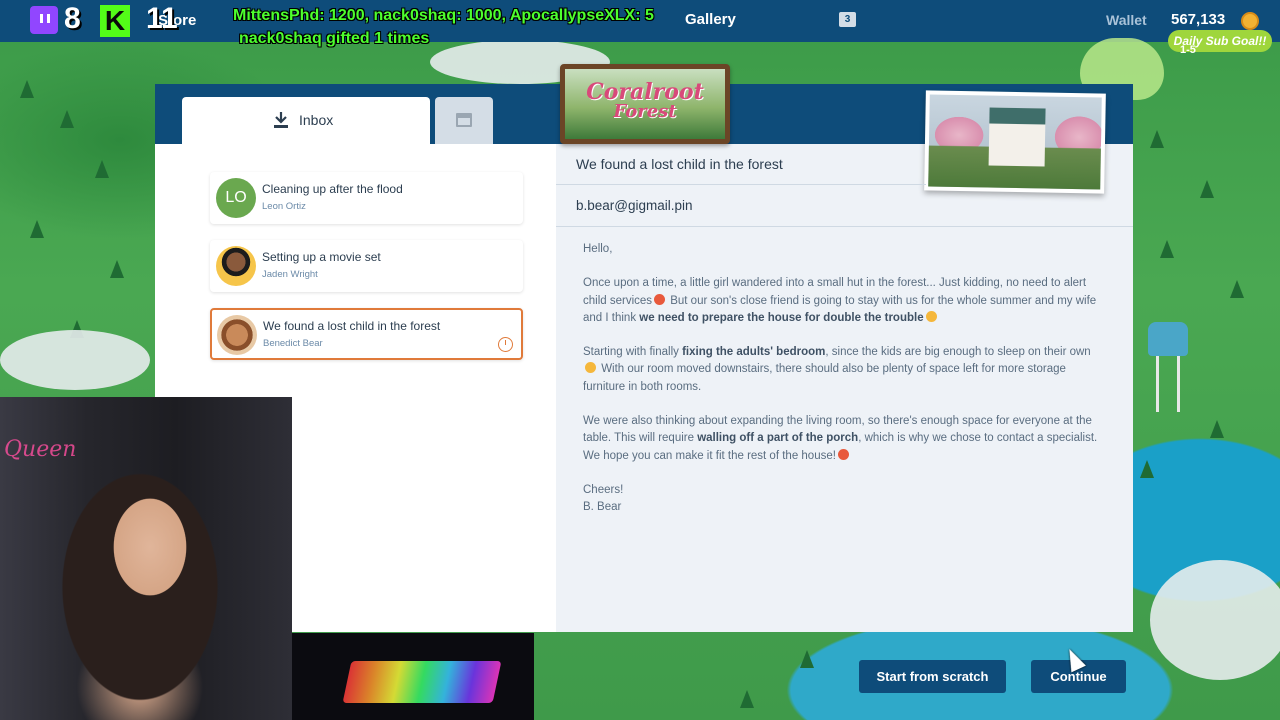 The height and width of the screenshot is (720, 1280). Describe the element at coordinates (321, 257) in the screenshot. I see `mail-item-subject: Setting up a movie set` at that location.